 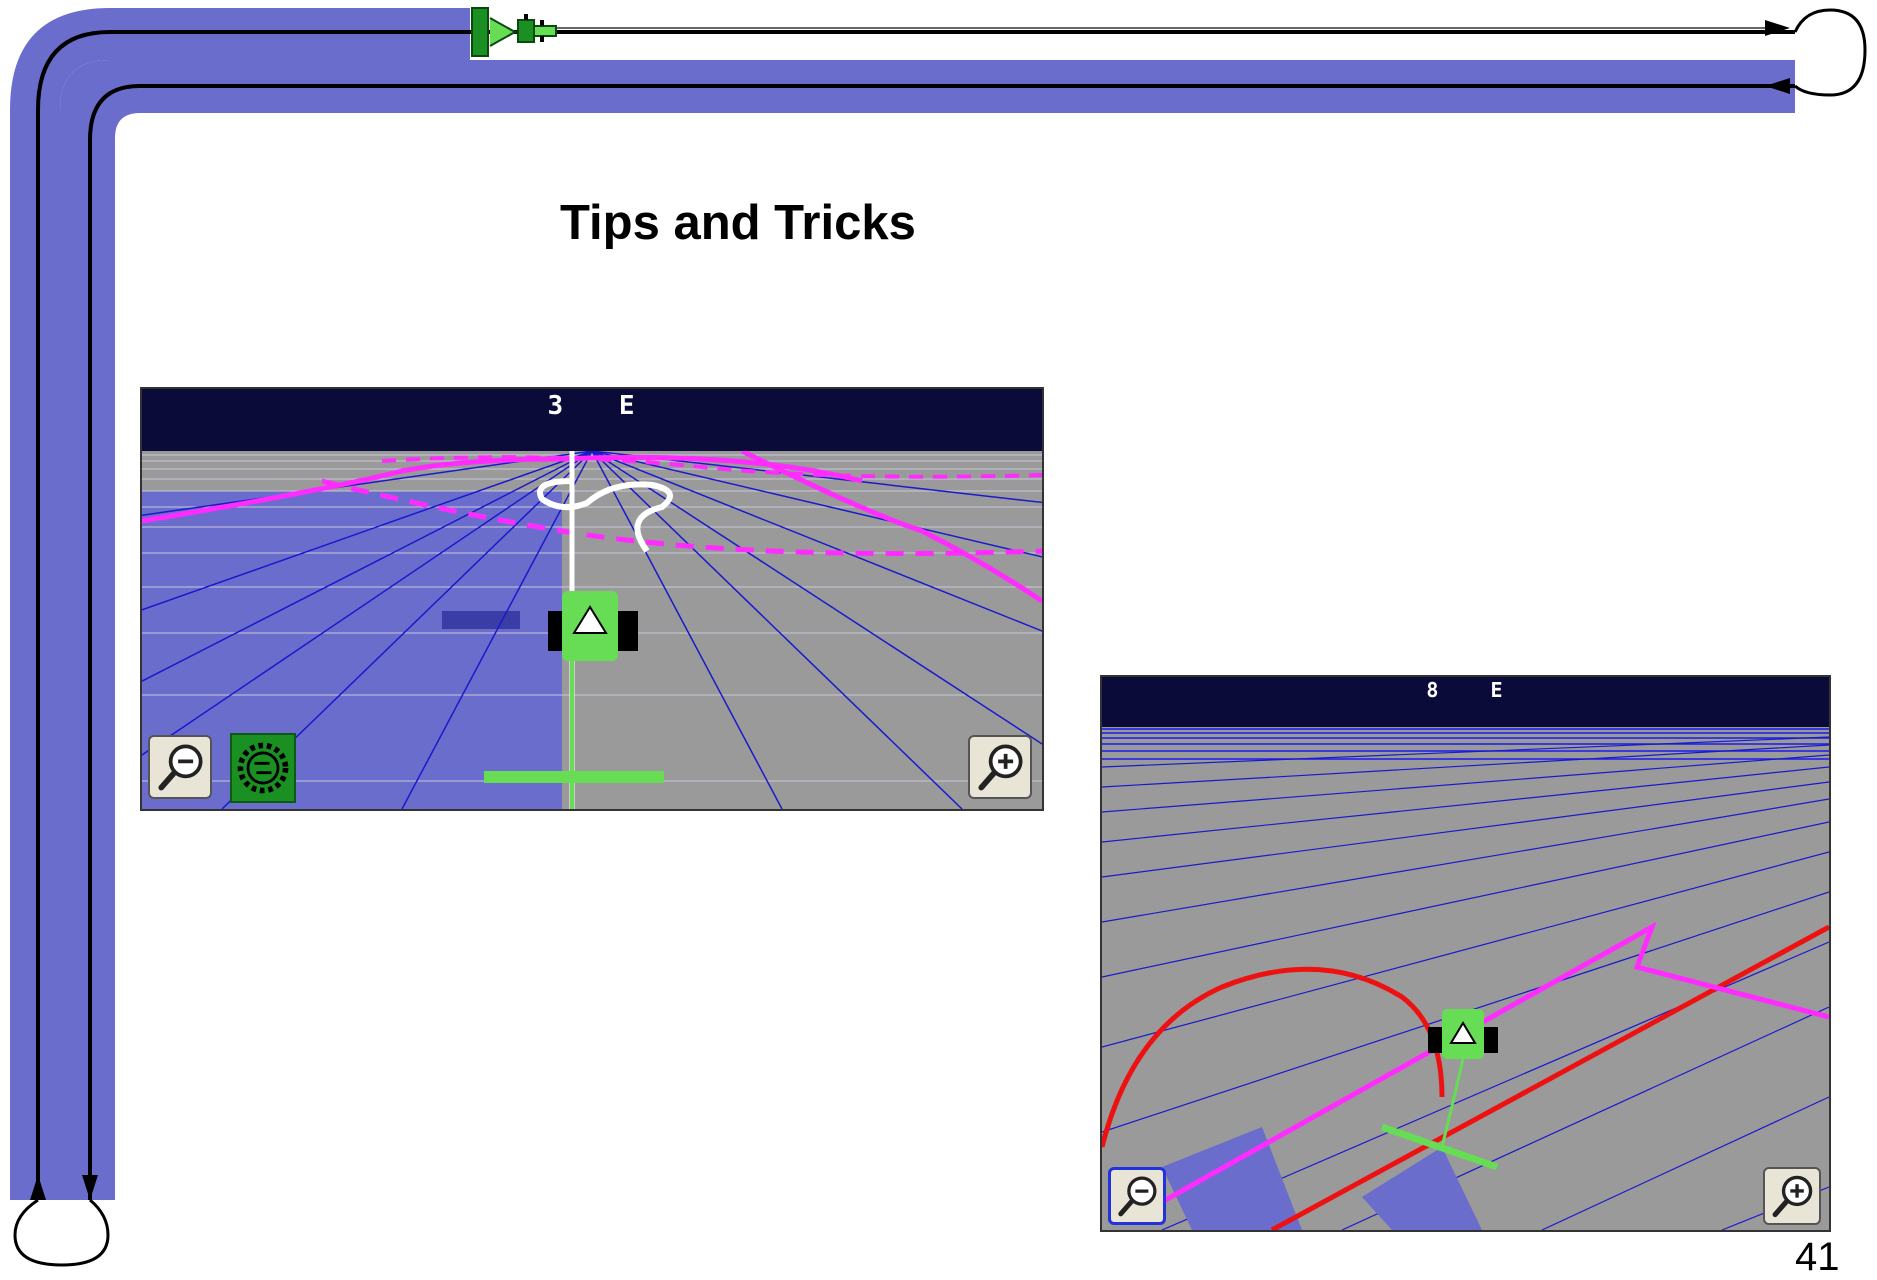 I want to click on status-value: 3, so click(x=556, y=406).